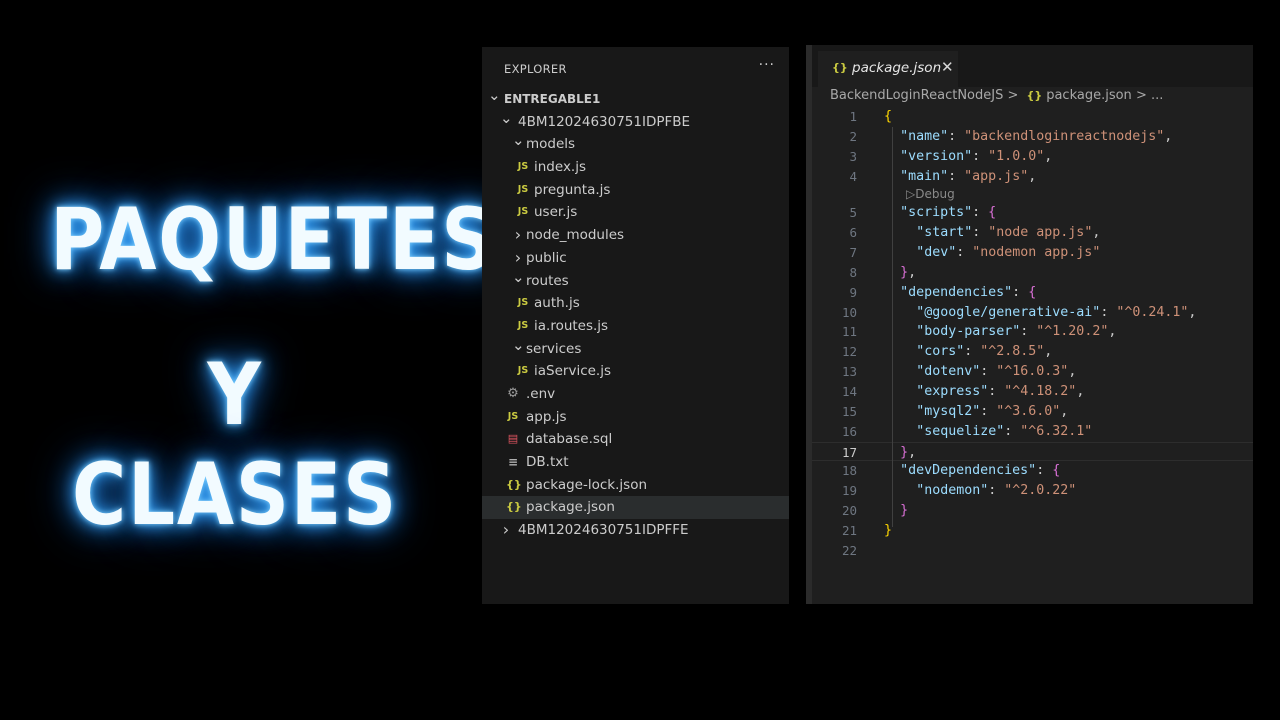 The width and height of the screenshot is (1280, 720). Describe the element at coordinates (936, 213) in the screenshot. I see `code-token: "scripts"` at that location.